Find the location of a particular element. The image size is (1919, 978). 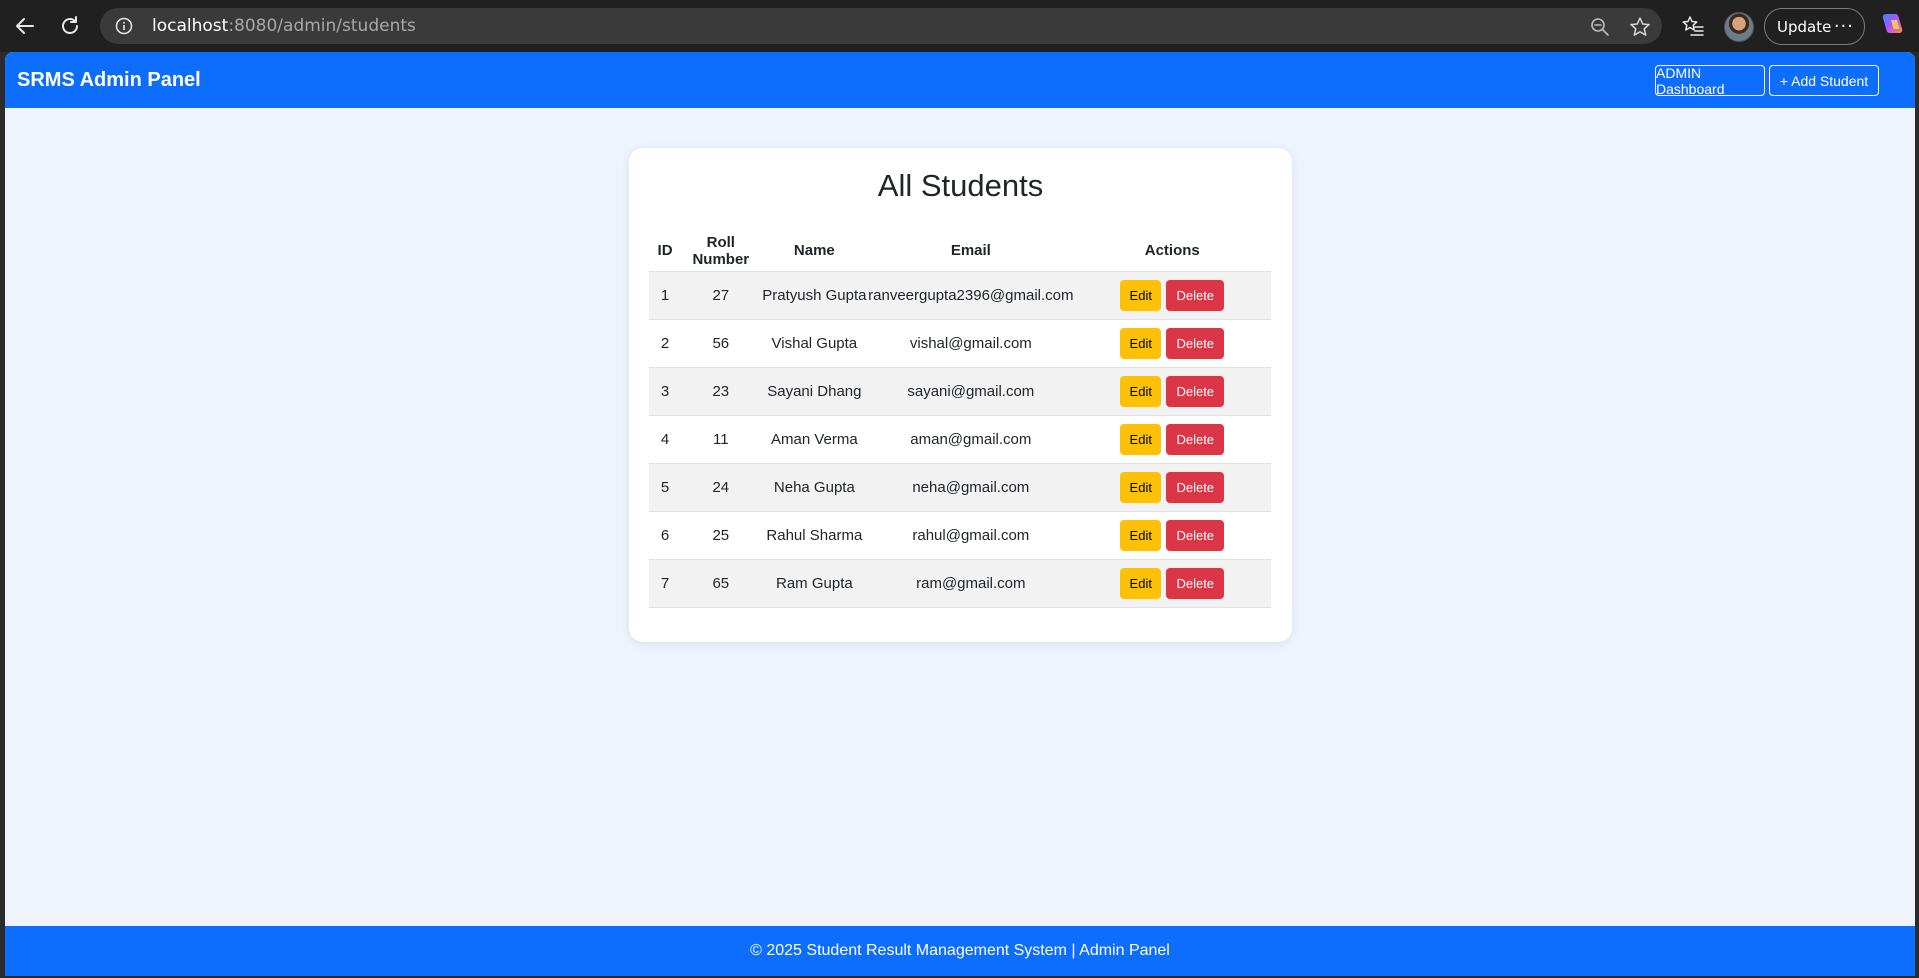

address-bar: localhost:8080/admin/students is located at coordinates (881, 26).